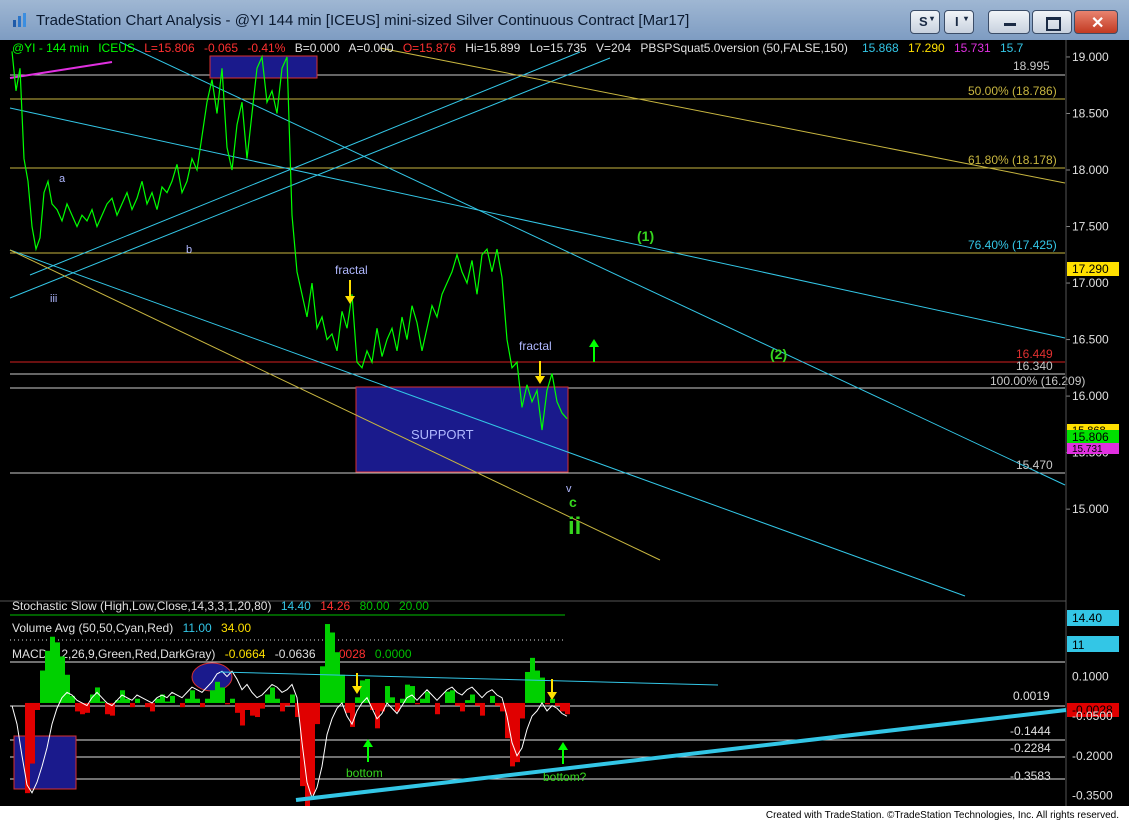 This screenshot has height=822, width=1129. Describe the element at coordinates (375, 606) in the screenshot. I see `stochastic-v3: 80.00` at that location.